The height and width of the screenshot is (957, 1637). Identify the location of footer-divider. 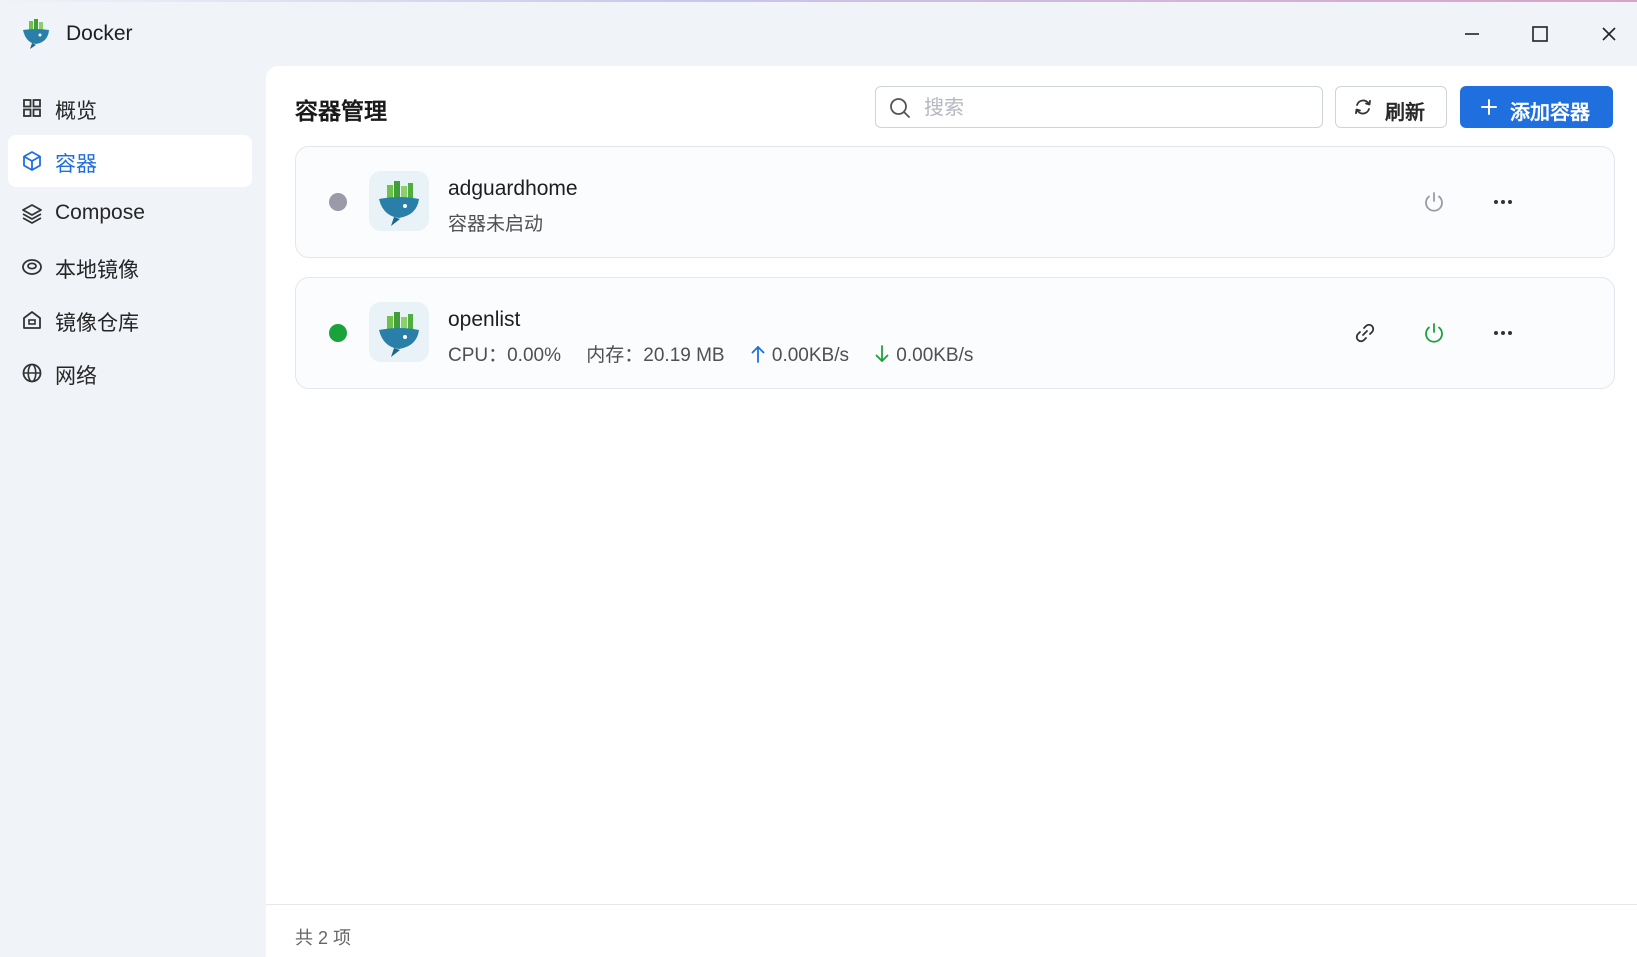
(951, 904).